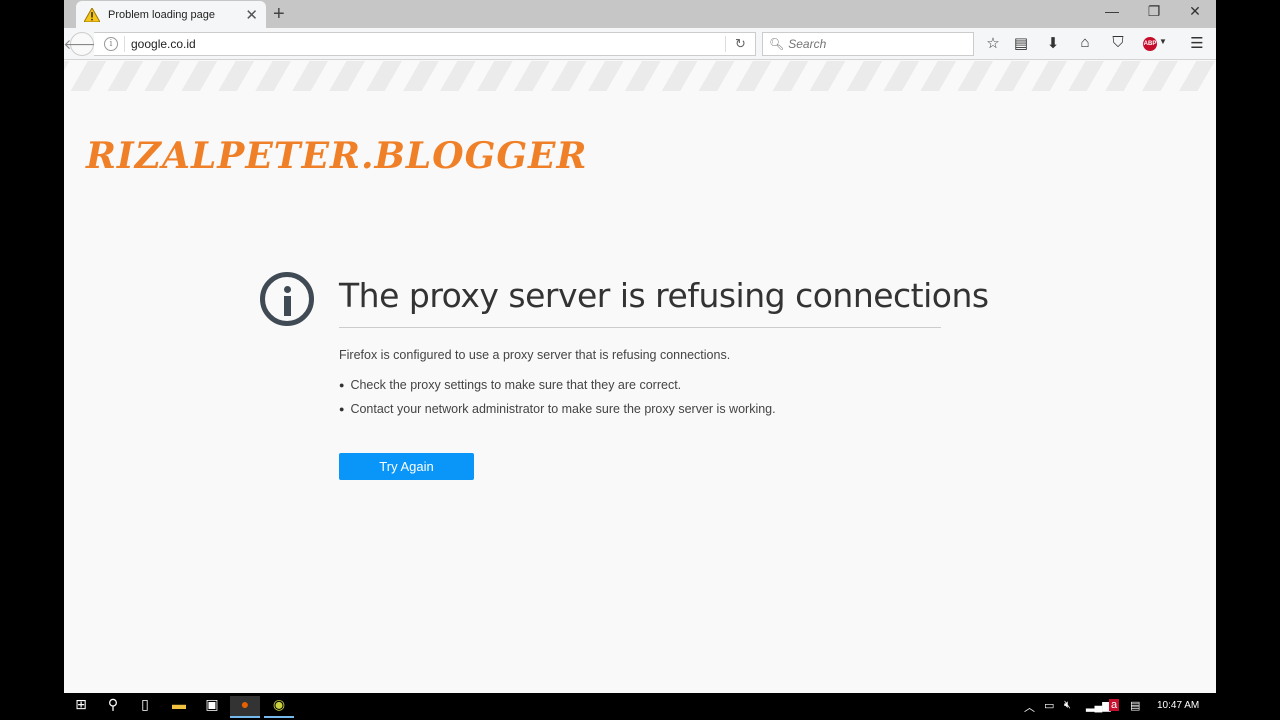  I want to click on search-icon: ⚲, so click(113, 707).